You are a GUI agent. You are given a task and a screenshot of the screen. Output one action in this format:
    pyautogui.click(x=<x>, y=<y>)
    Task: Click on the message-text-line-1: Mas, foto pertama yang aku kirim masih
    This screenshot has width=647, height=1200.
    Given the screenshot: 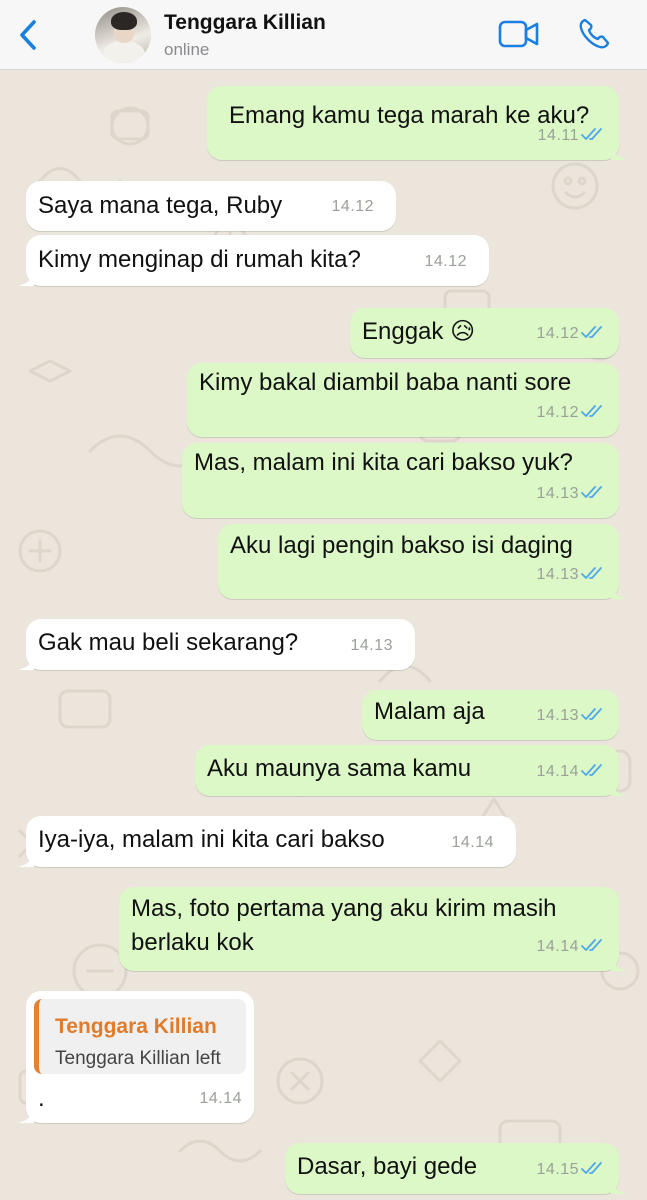 What is the action you would take?
    pyautogui.click(x=344, y=908)
    